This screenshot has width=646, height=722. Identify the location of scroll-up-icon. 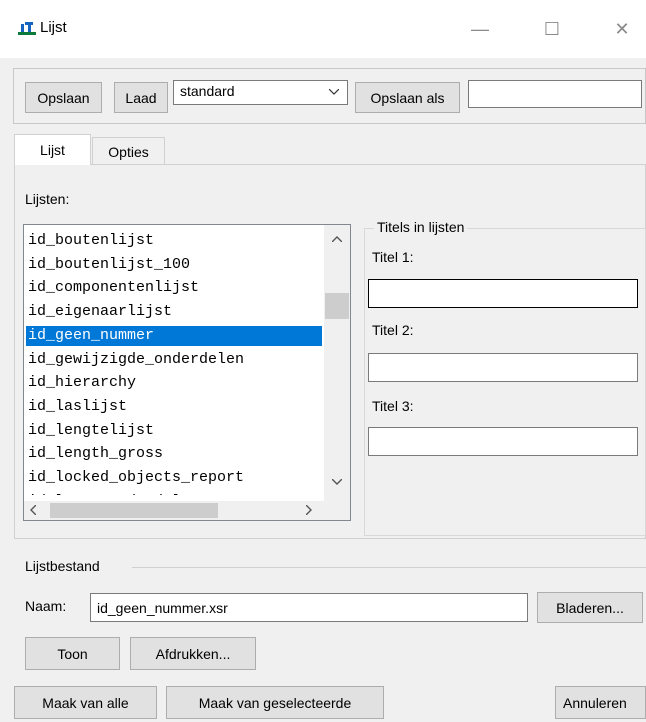
(337, 239).